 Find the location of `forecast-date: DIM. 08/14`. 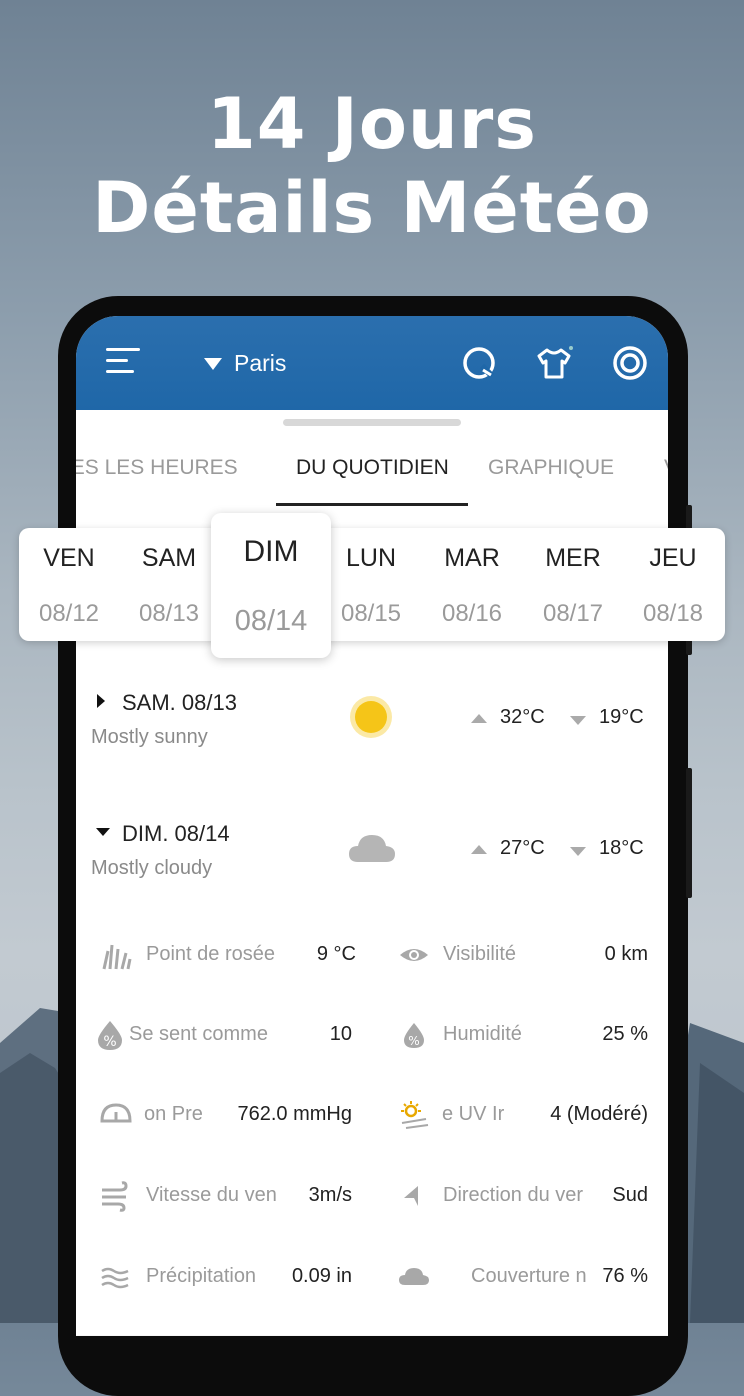

forecast-date: DIM. 08/14 is located at coordinates (176, 833).